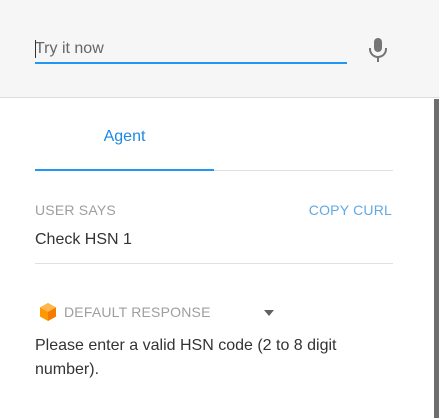 The height and width of the screenshot is (418, 439). I want to click on tab-agent-label: Agent, so click(124, 136).